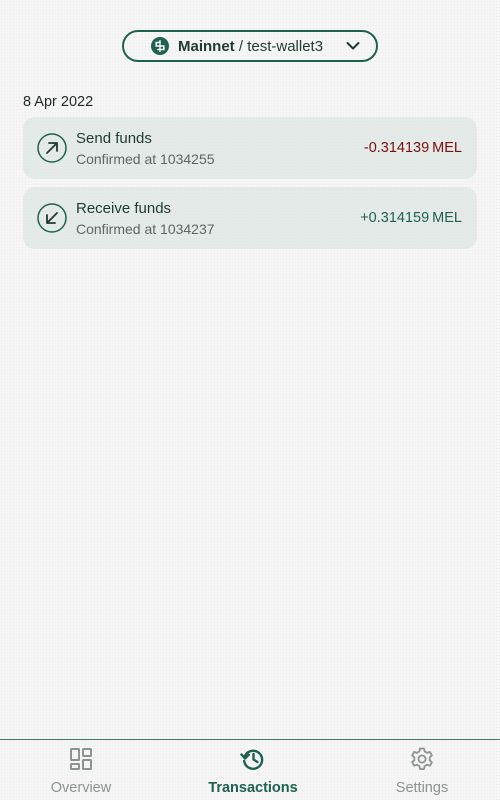 Image resolution: width=500 pixels, height=800 pixels. What do you see at coordinates (253, 788) in the screenshot?
I see `nav-transactions-label: Transactions` at bounding box center [253, 788].